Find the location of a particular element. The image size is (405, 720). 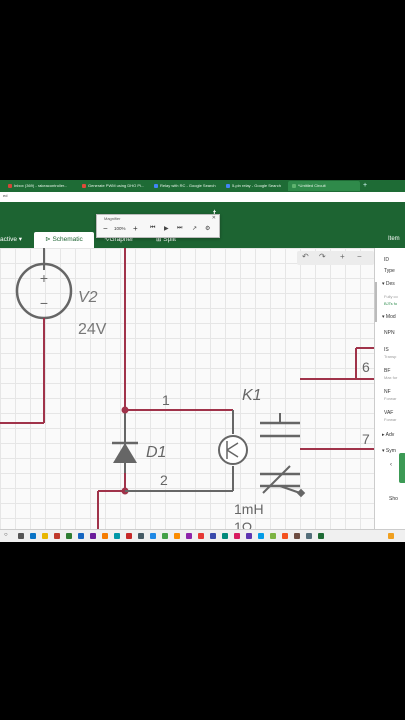

prop-nf-label: NF is located at coordinates (387, 392).